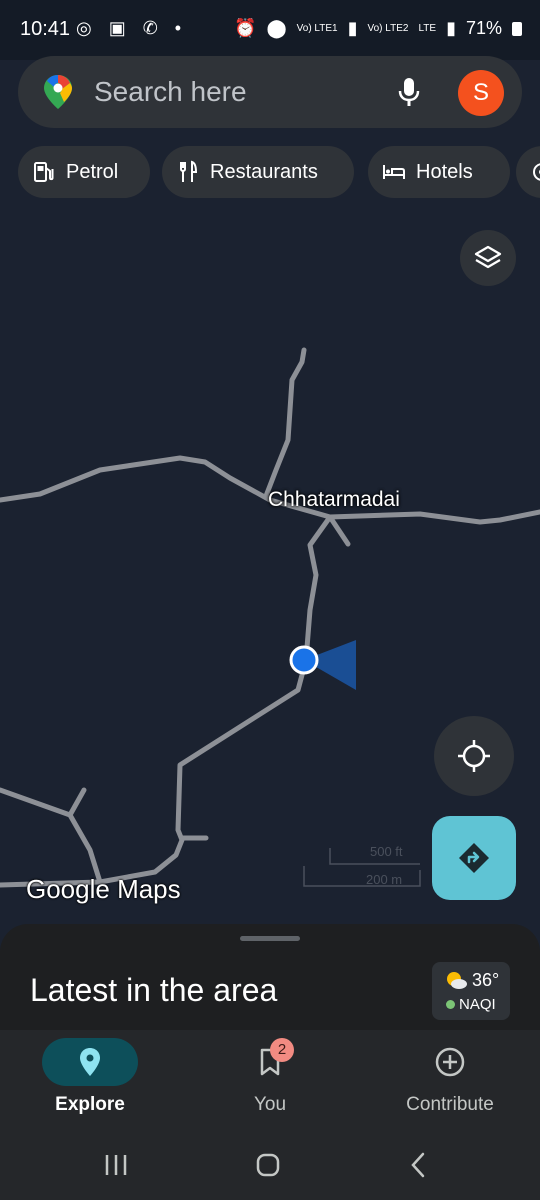 This screenshot has height=1200, width=540. Describe the element at coordinates (384, 879) in the screenshot. I see `scale-label-m: 200 m` at that location.